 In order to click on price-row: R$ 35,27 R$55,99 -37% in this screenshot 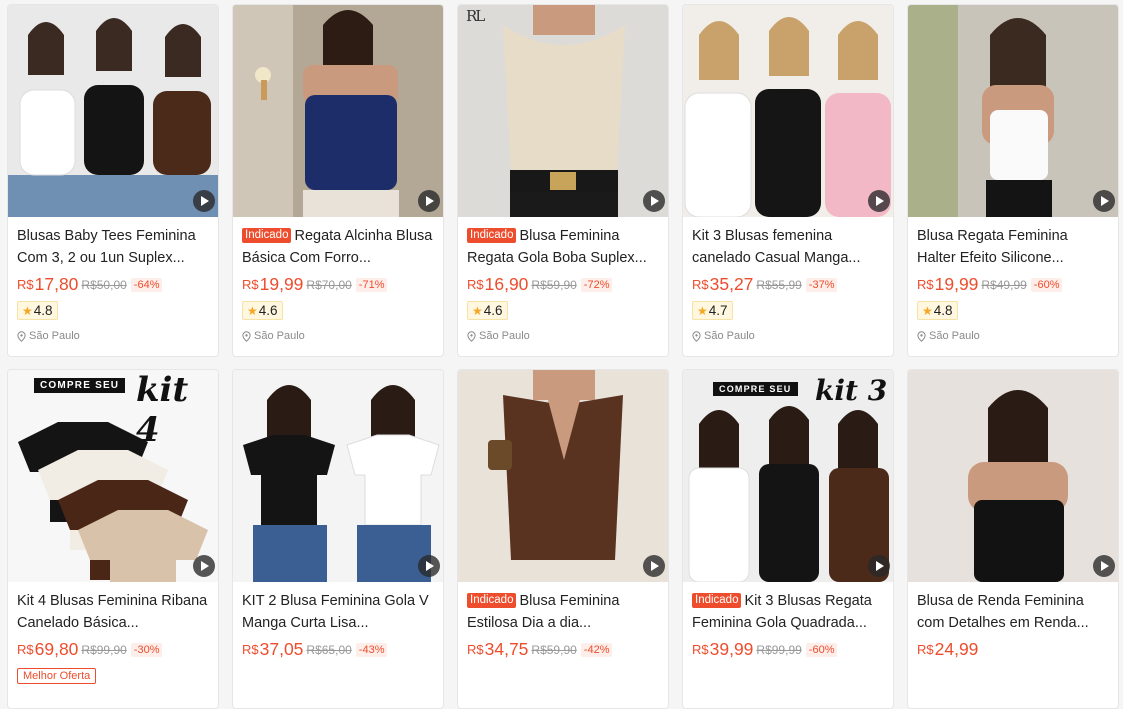, I will do `click(788, 284)`.